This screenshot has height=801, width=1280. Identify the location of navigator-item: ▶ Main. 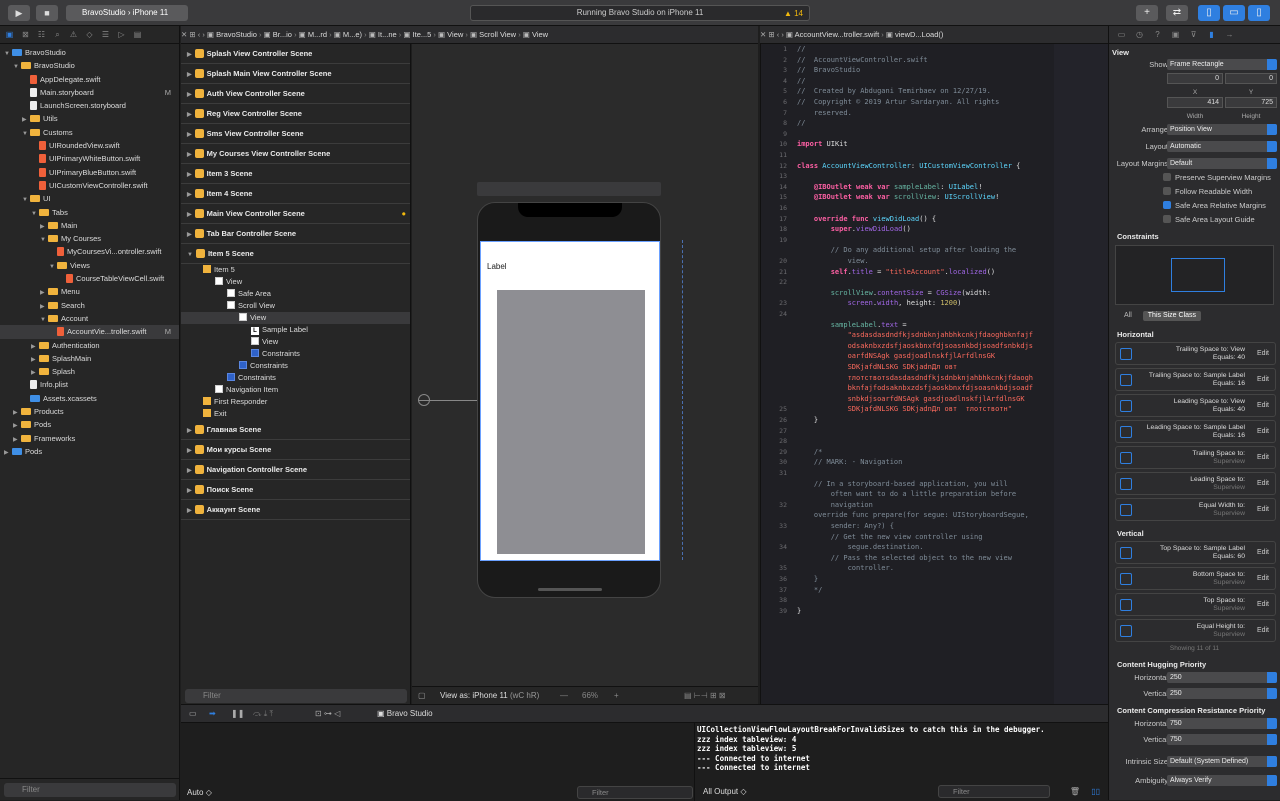
(89, 225).